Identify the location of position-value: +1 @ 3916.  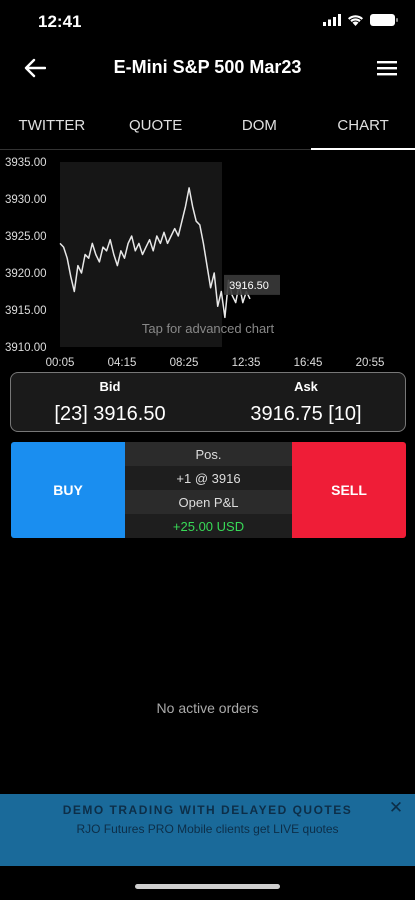
(208, 478).